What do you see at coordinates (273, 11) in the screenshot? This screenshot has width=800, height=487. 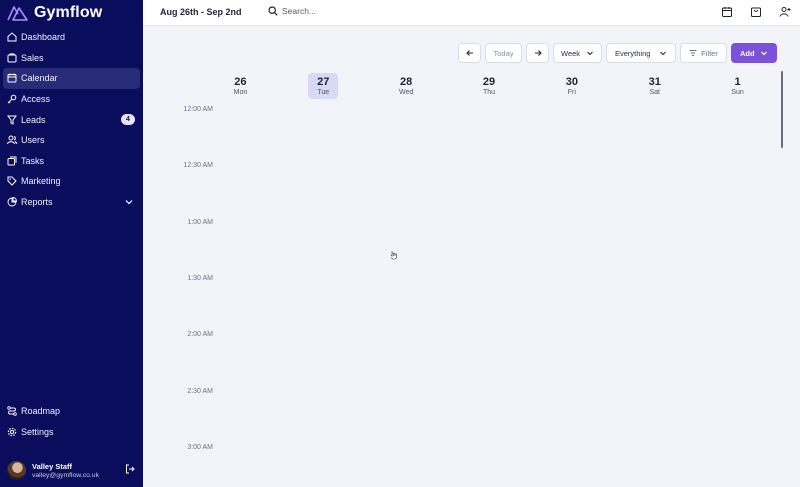 I see `search-icon` at bounding box center [273, 11].